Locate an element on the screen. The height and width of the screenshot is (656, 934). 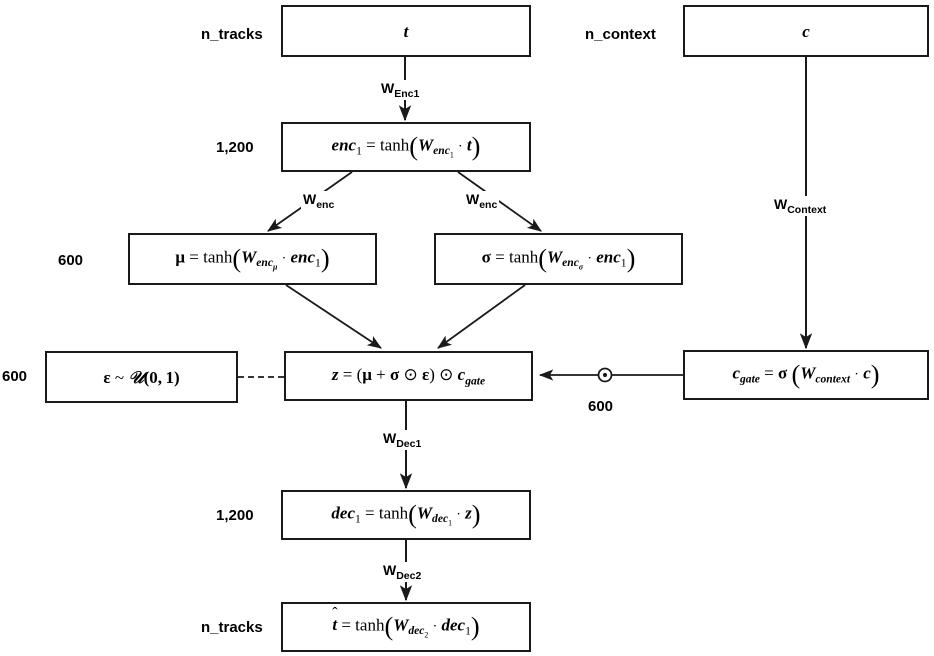
edge-label-dec1-weight-main: W is located at coordinates (390, 438).